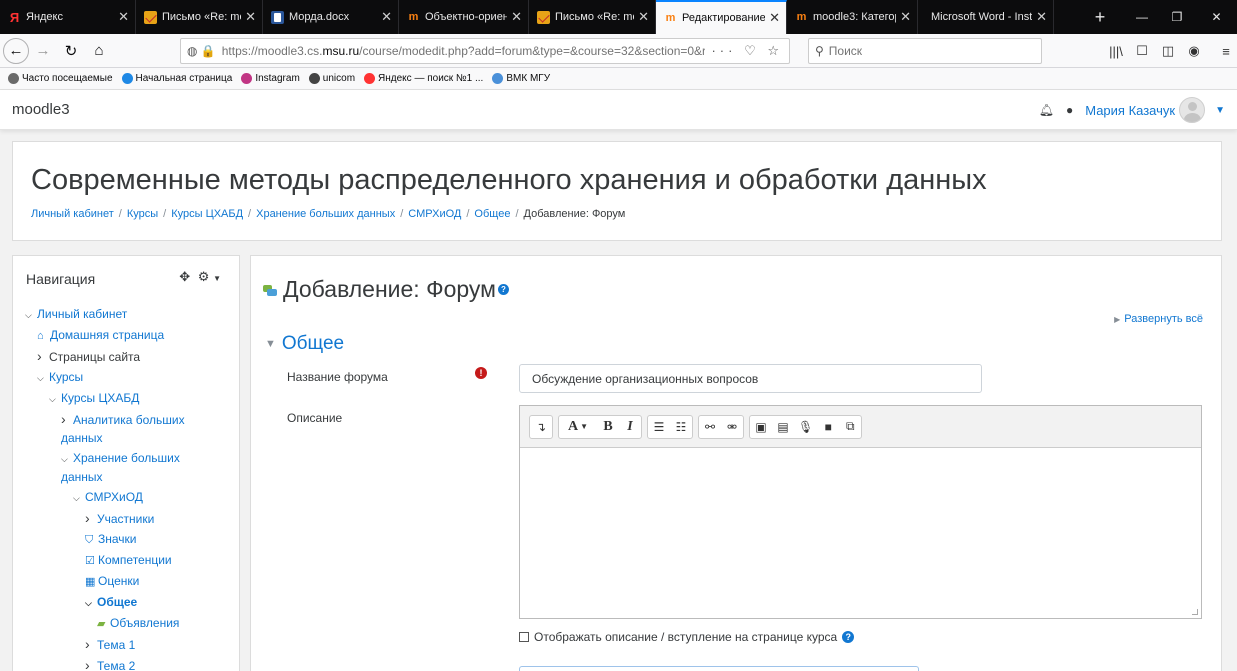 The height and width of the screenshot is (671, 1237). I want to click on browser-tab: Microsoft Word - Instact✕, so click(986, 17).